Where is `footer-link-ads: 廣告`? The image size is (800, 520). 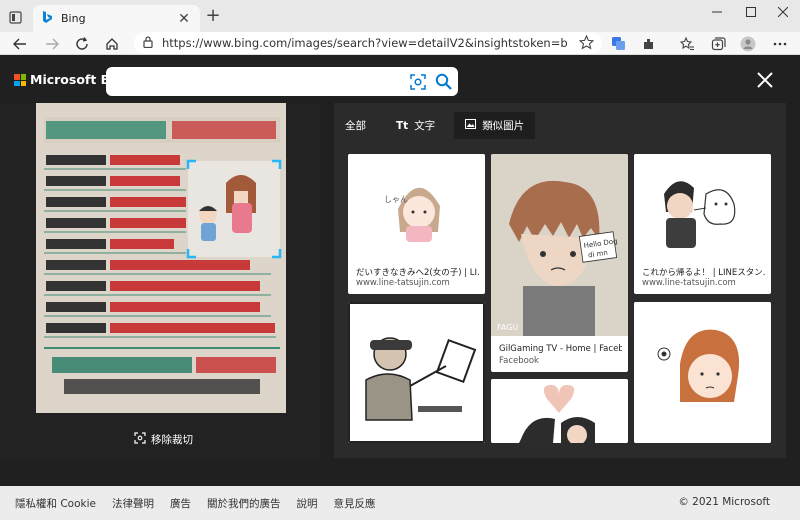 footer-link-ads: 廣告 is located at coordinates (180, 503).